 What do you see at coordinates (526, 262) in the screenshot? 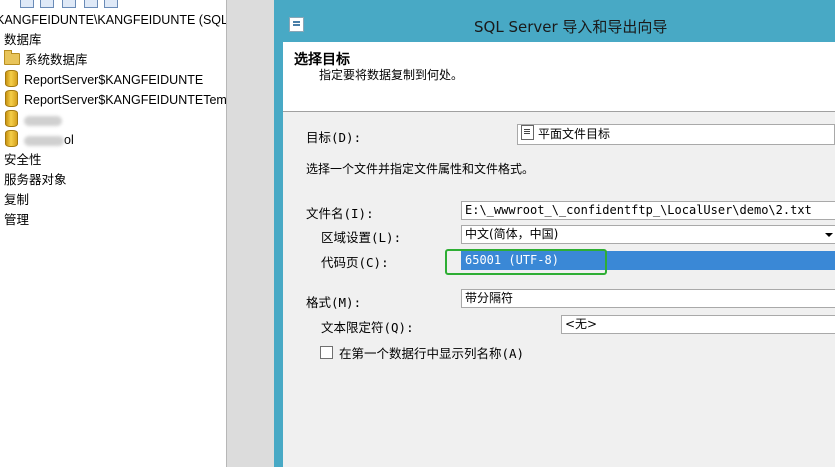
I see `annotation-highlight-box` at bounding box center [526, 262].